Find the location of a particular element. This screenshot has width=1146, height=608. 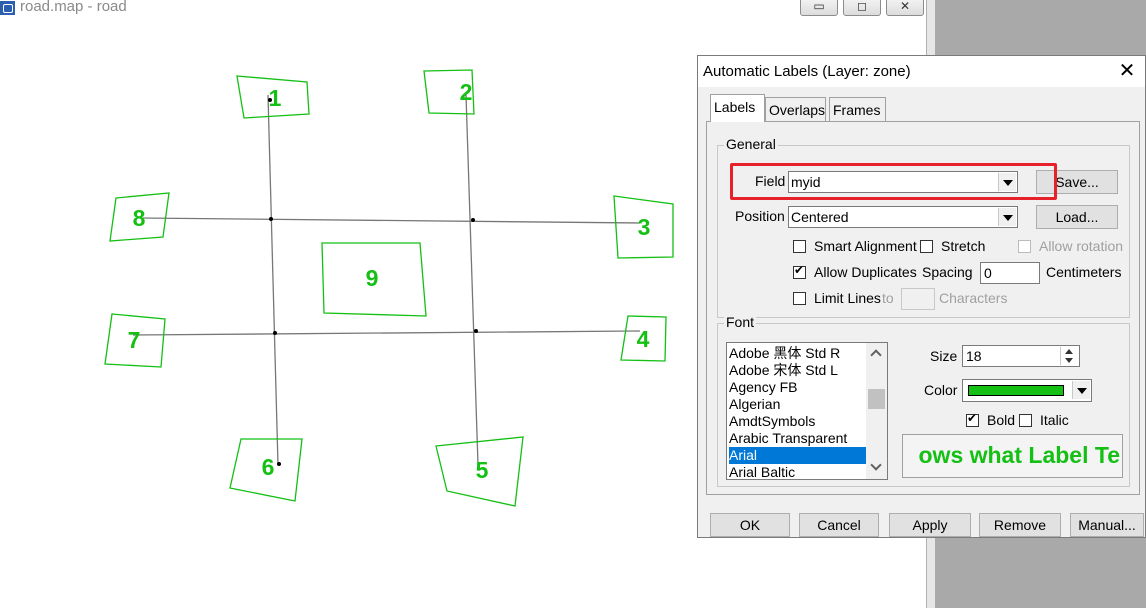

window-titlebar: road.map - road ▭ ◻ ✕ is located at coordinates (464, 10).